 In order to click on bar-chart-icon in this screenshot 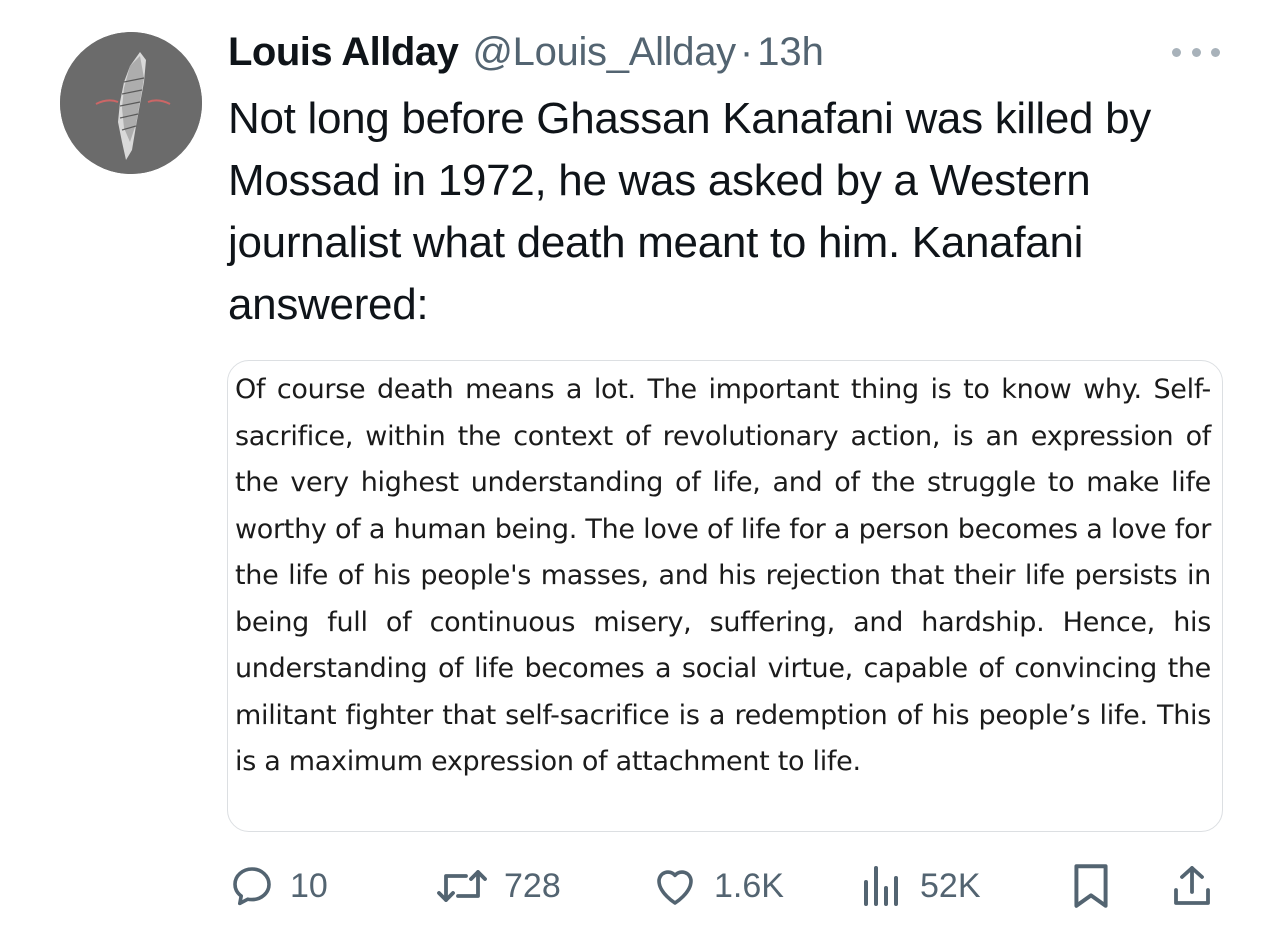, I will do `click(881, 886)`.